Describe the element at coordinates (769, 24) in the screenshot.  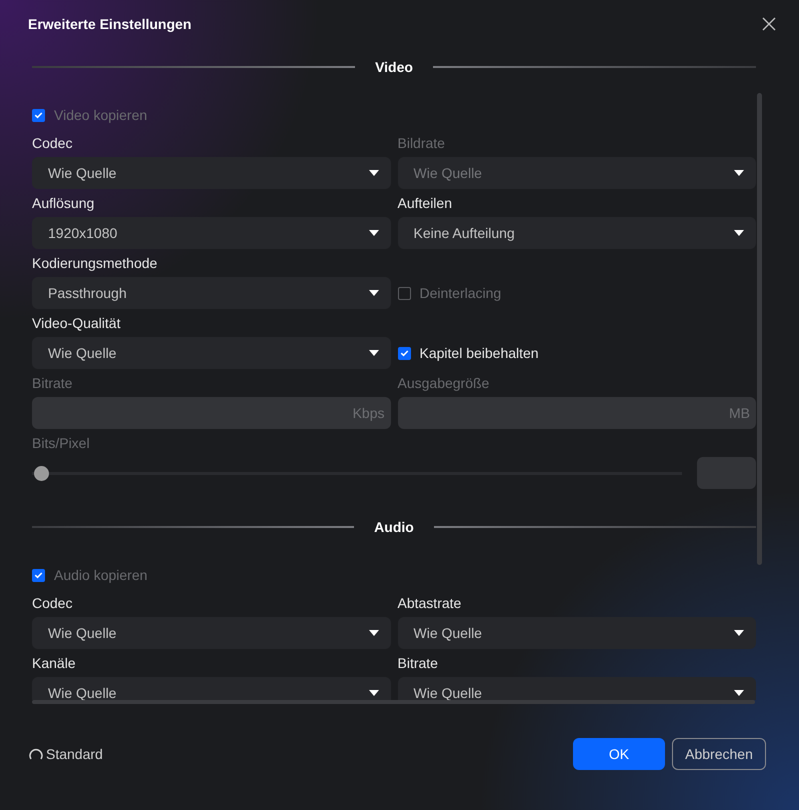
I see `close-icon` at that location.